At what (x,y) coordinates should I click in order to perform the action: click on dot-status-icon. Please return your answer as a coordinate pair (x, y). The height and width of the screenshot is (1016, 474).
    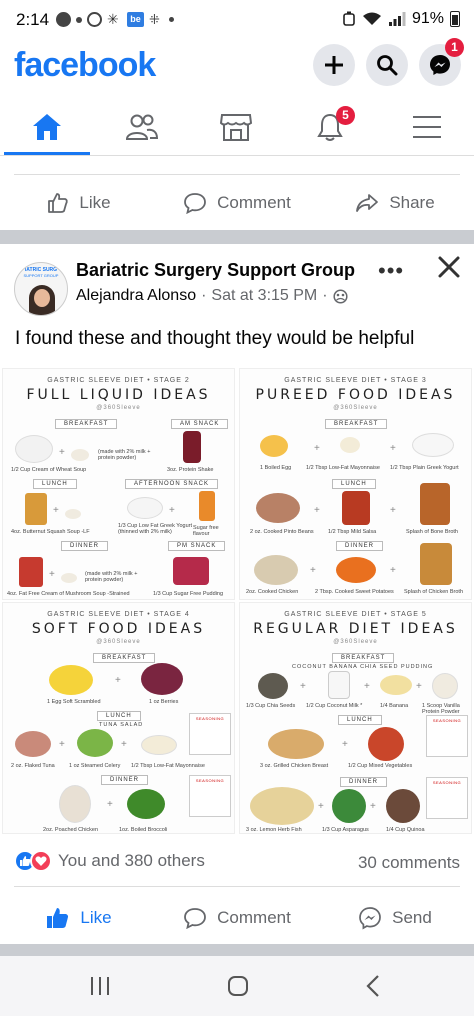
    Looking at the image, I should click on (79, 19).